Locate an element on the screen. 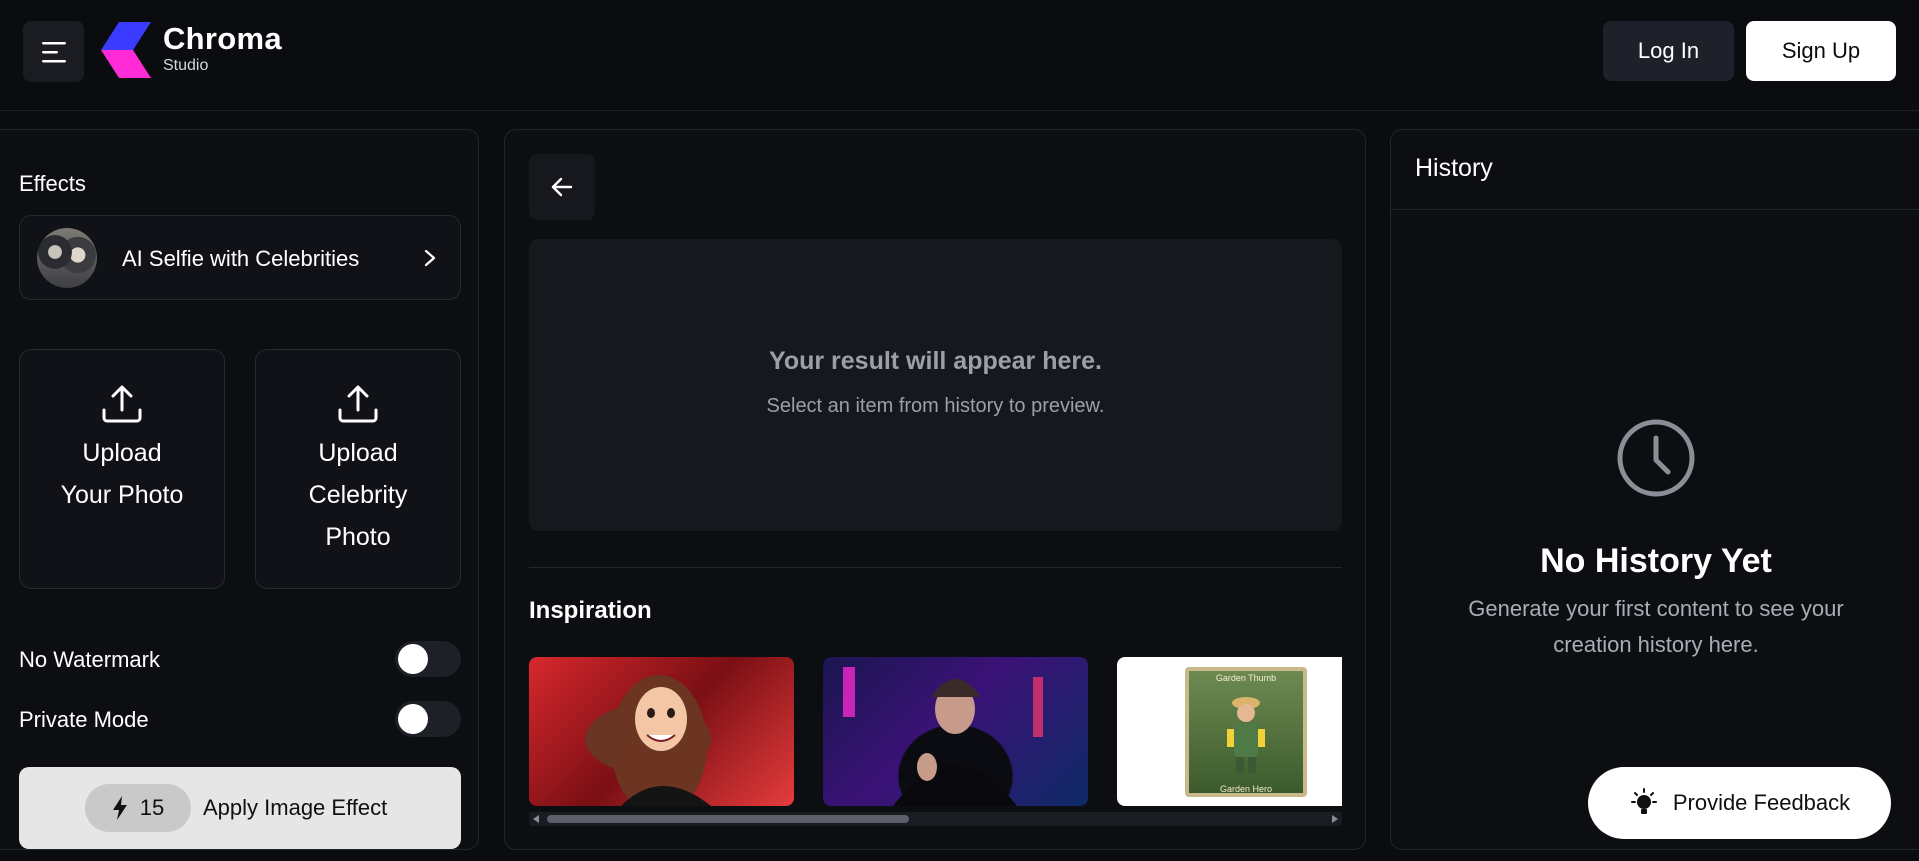  apply-image-effect-button: 15 Apply Image Effect is located at coordinates (240, 808).